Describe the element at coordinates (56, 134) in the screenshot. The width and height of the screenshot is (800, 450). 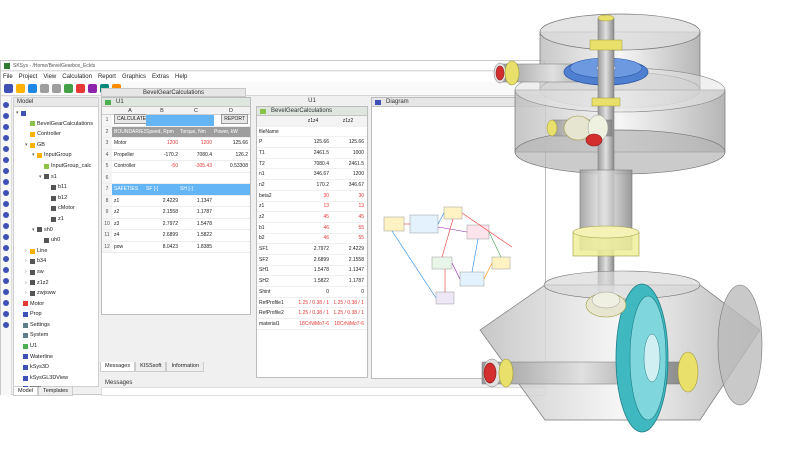
I see `tree-item-controller: Controller` at that location.